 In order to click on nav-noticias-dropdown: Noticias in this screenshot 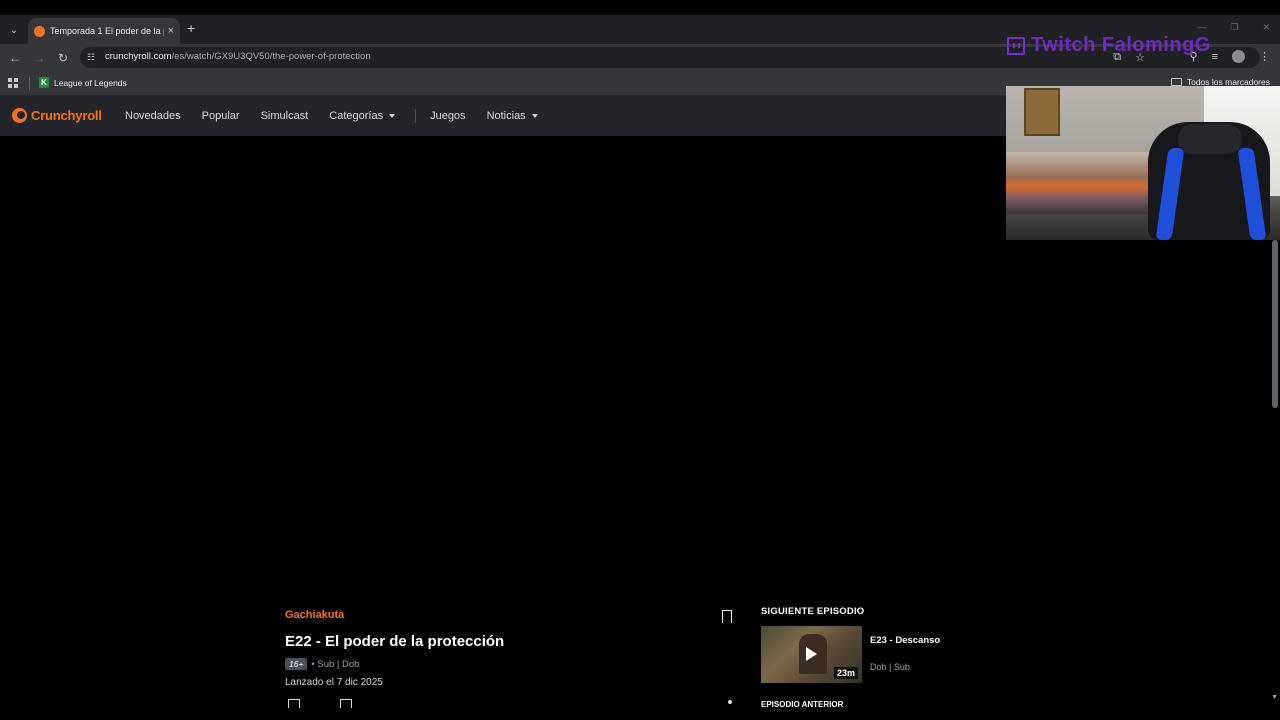, I will do `click(512, 116)`.